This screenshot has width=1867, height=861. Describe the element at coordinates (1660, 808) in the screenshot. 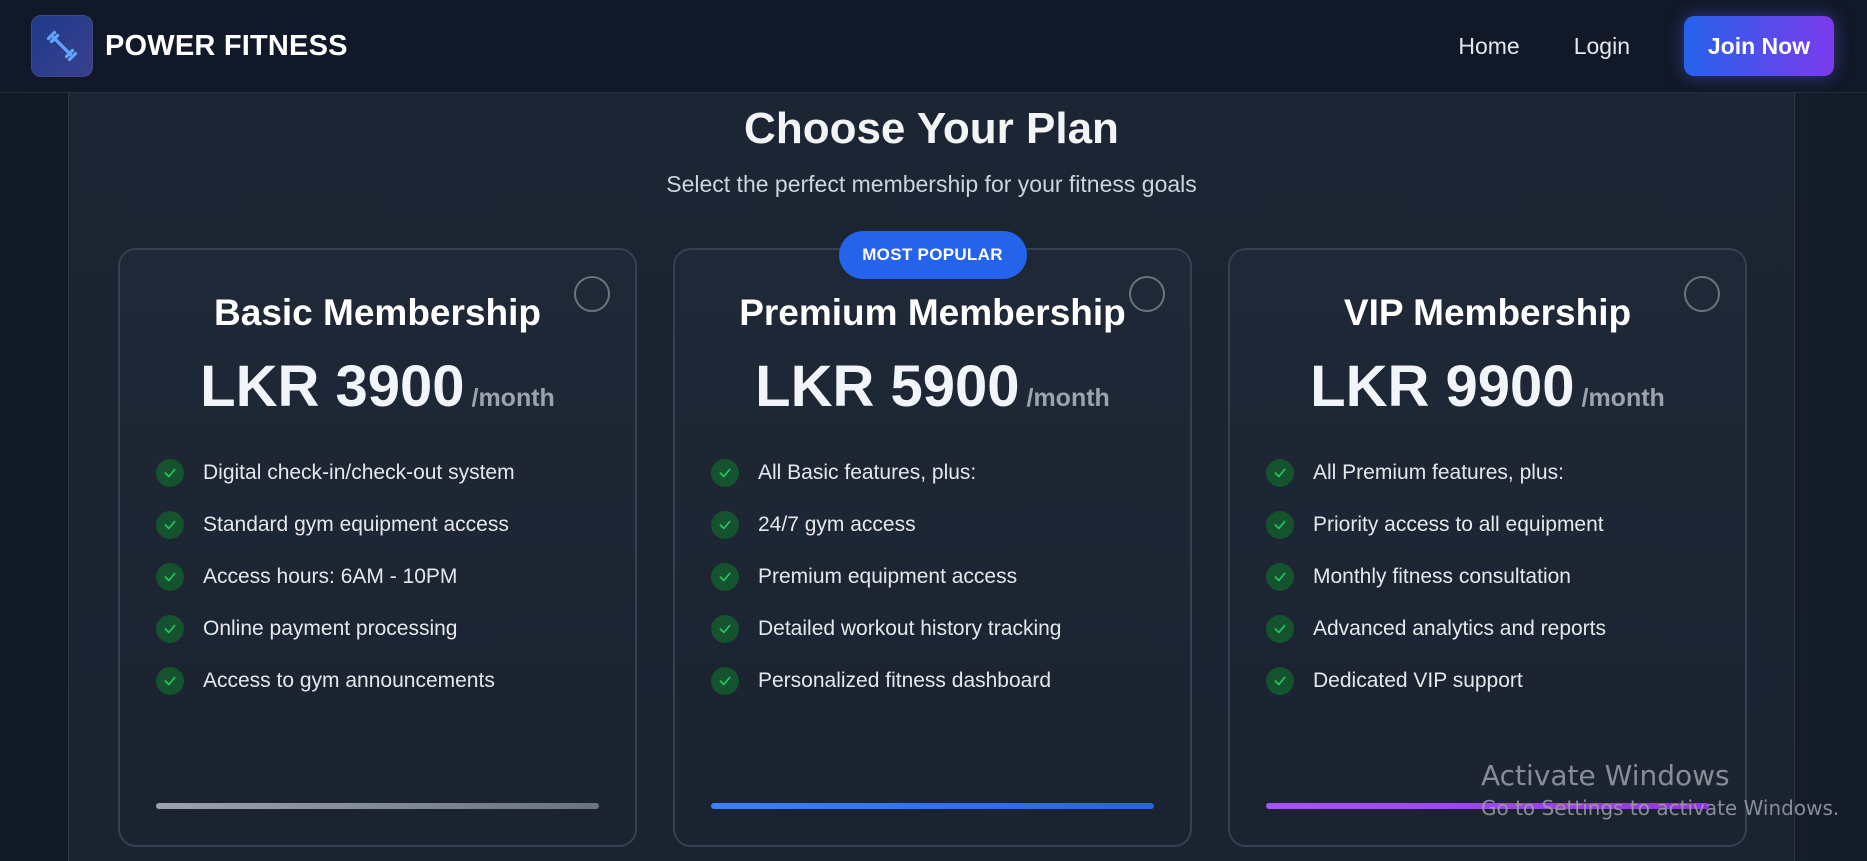

I see `watermark-subtitle: Go to Settings to activate Windows.` at that location.